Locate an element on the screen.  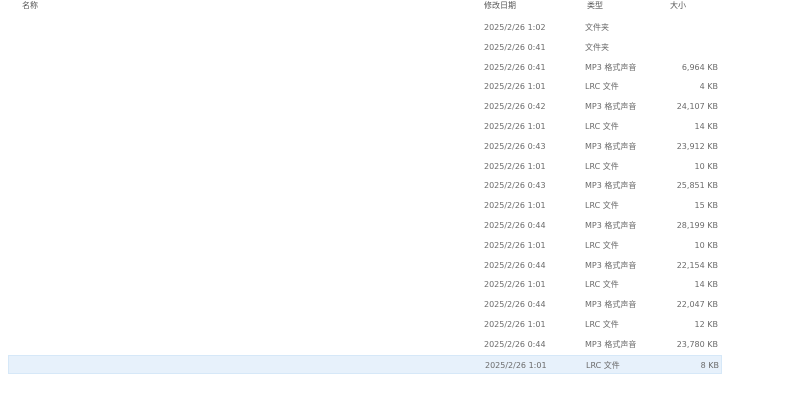
file-size: 15 KB is located at coordinates (706, 206).